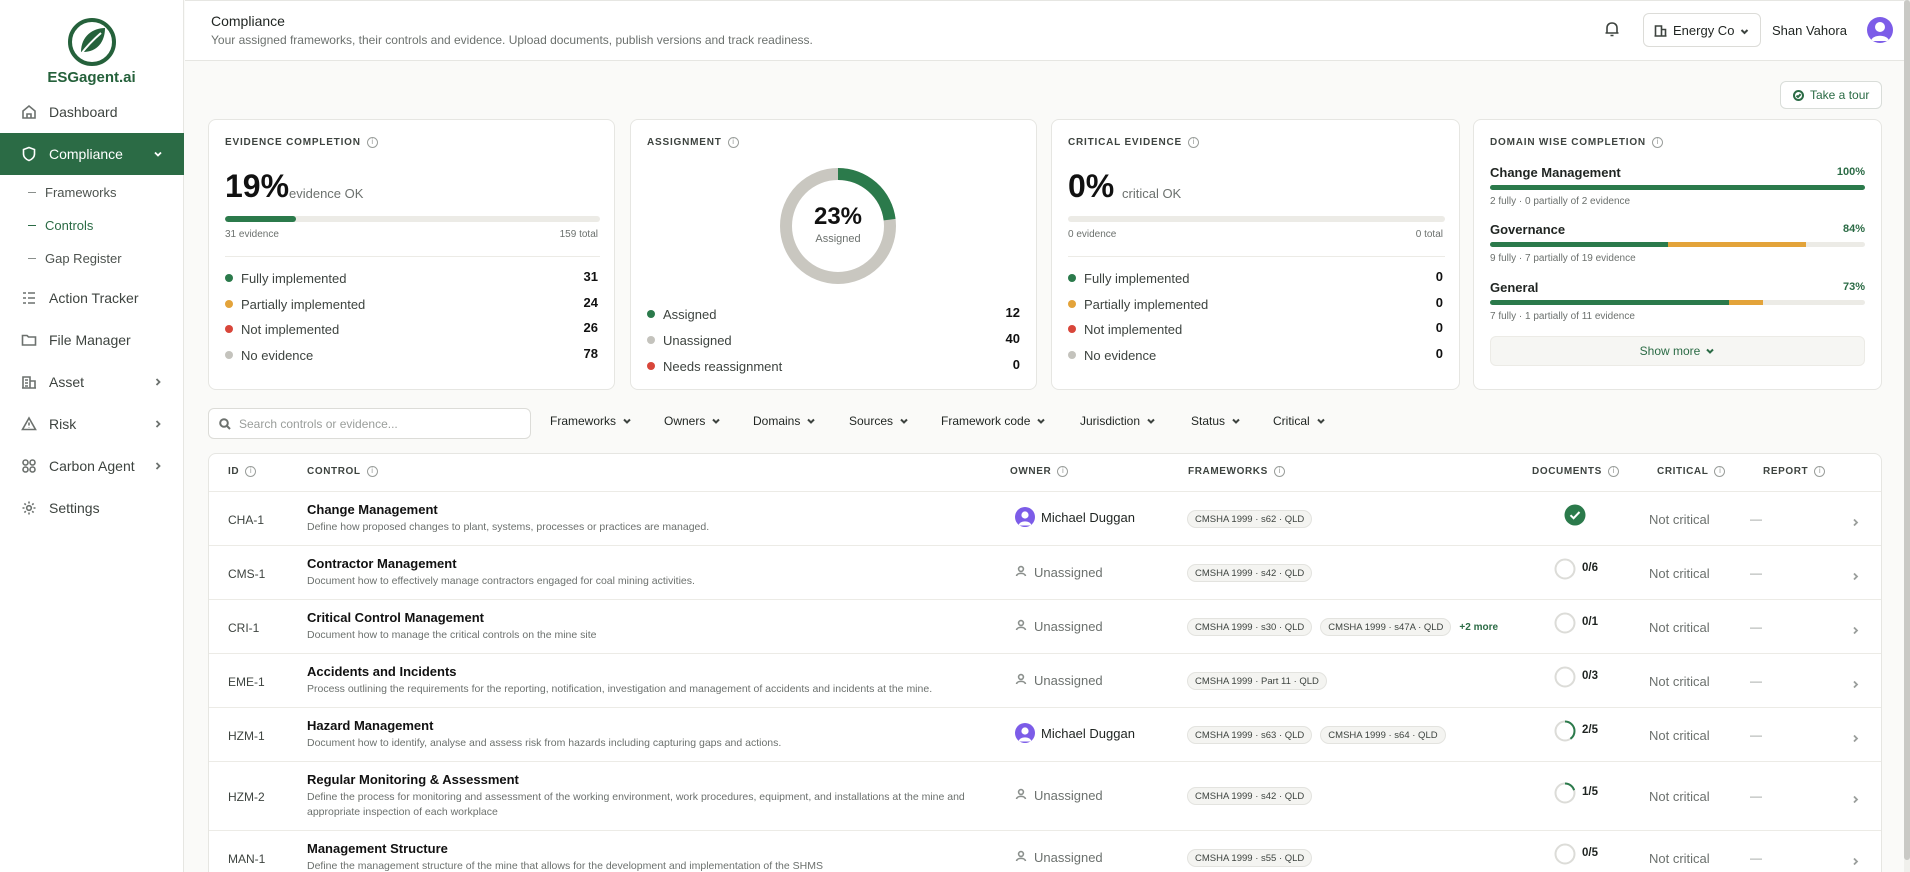 The height and width of the screenshot is (872, 1910). I want to click on column-header-control: CONTROL, so click(342, 471).